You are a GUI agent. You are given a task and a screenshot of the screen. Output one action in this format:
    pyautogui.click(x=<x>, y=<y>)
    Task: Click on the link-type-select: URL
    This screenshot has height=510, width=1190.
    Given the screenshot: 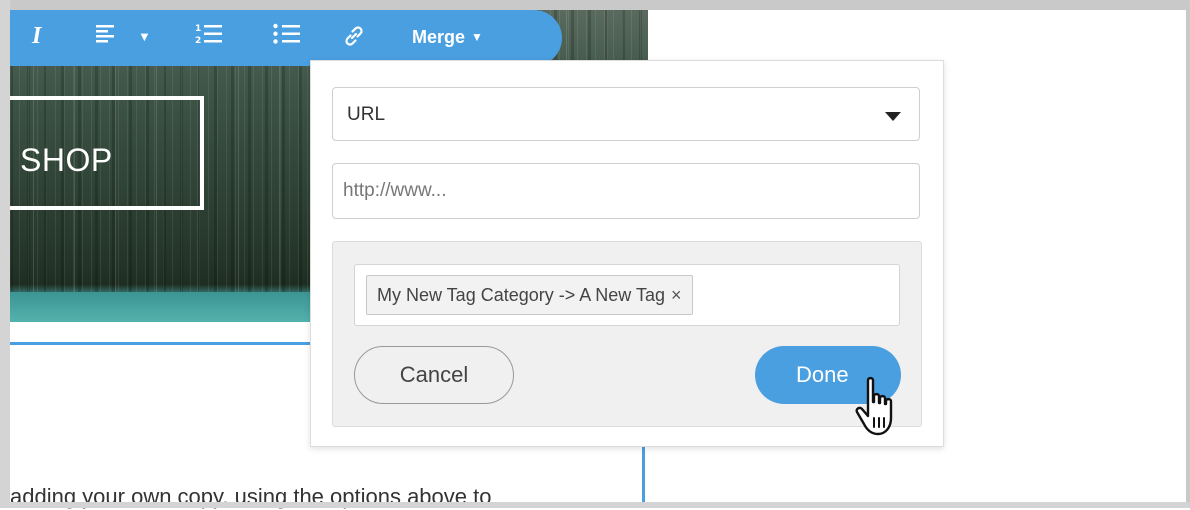 What is the action you would take?
    pyautogui.click(x=626, y=114)
    